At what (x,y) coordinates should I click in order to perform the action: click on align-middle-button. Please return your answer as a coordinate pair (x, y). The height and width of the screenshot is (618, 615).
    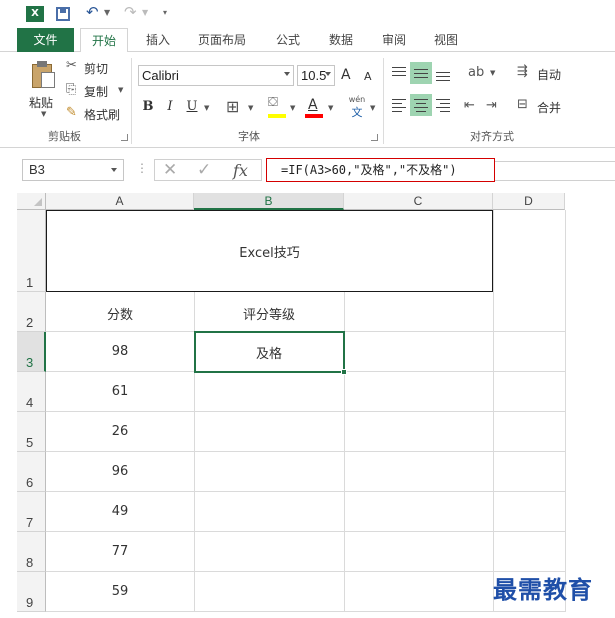
    Looking at the image, I should click on (421, 73).